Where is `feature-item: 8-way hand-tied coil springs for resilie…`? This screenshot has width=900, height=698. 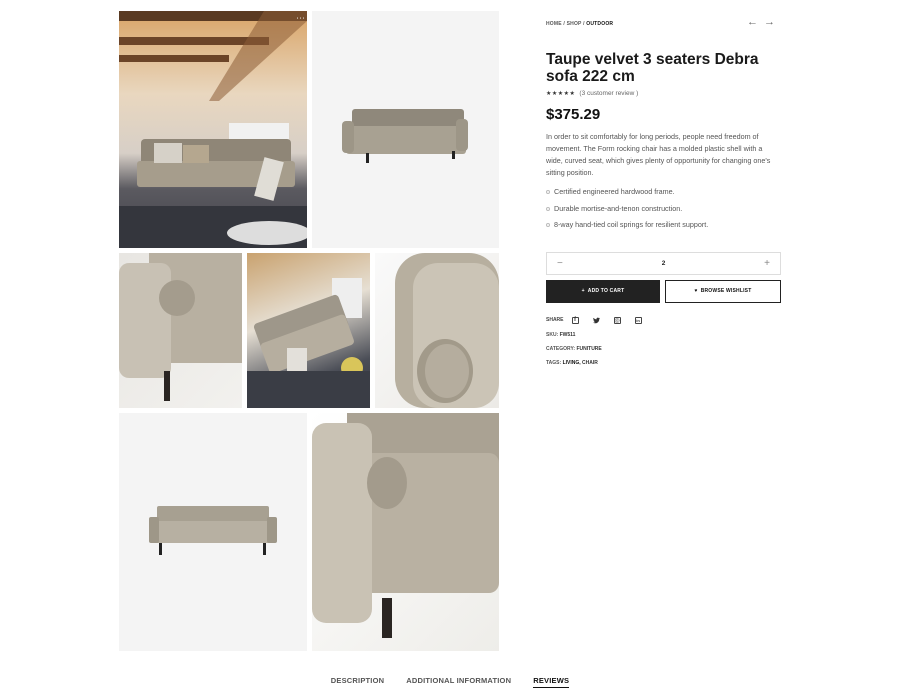 feature-item: 8-way hand-tied coil springs for resilie… is located at coordinates (663, 225).